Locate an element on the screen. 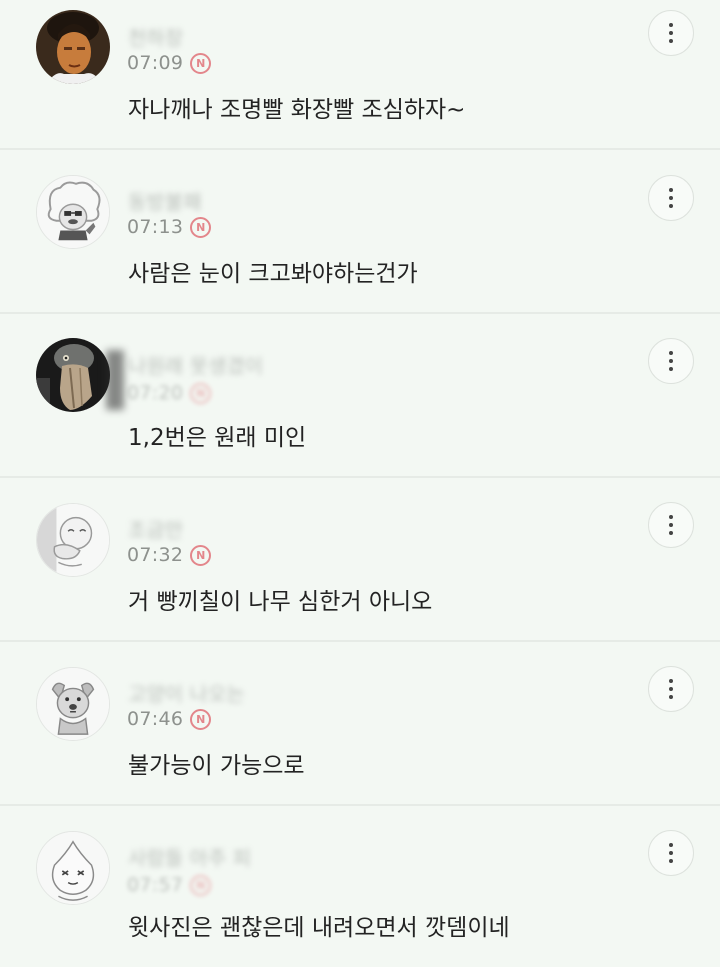  peeking-character-avatar is located at coordinates (73, 540).